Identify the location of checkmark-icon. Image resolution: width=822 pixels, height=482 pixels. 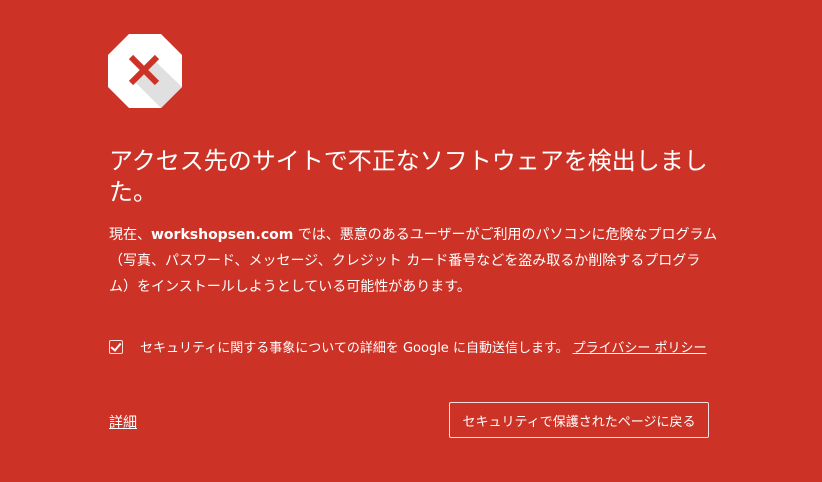
(116, 345).